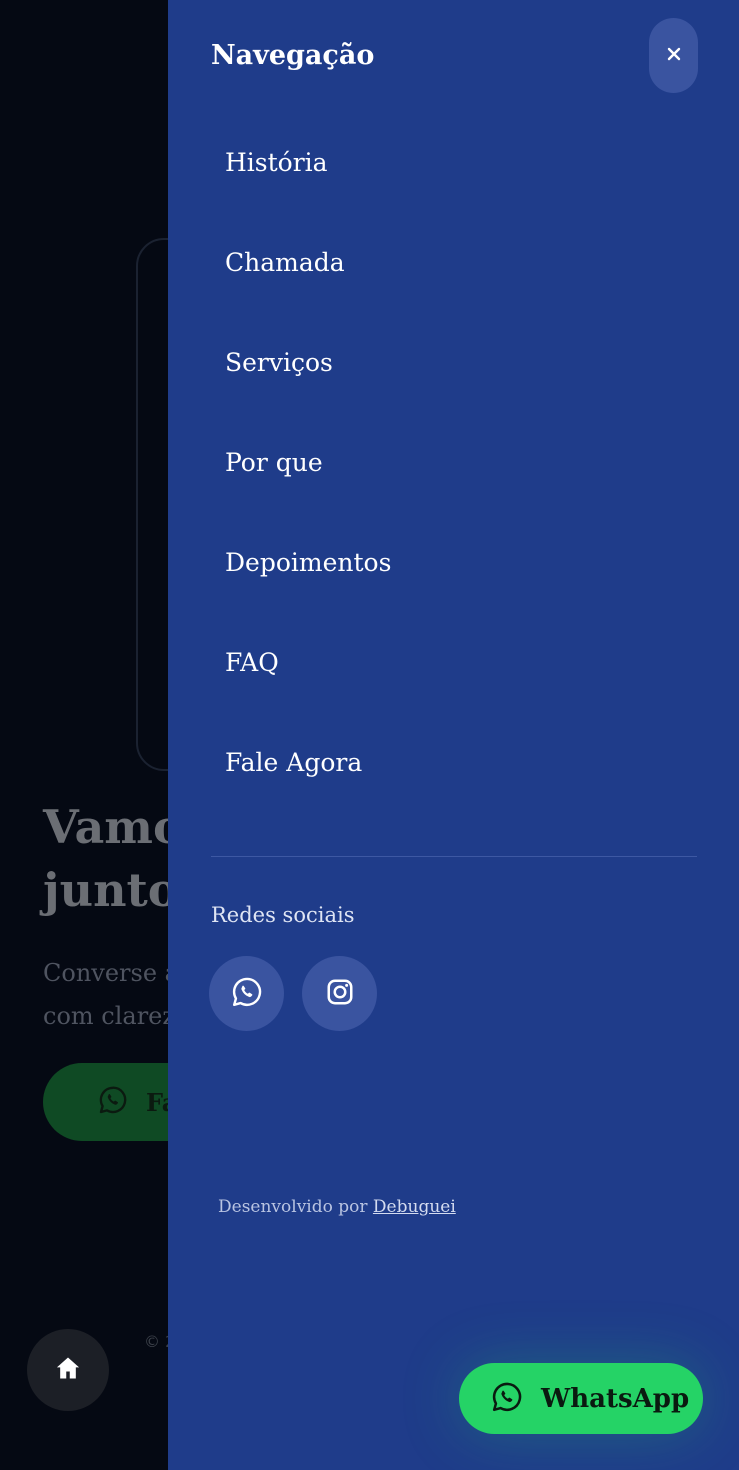  I want to click on developer-credit: Desenvolvido por Debuguei, so click(337, 1207).